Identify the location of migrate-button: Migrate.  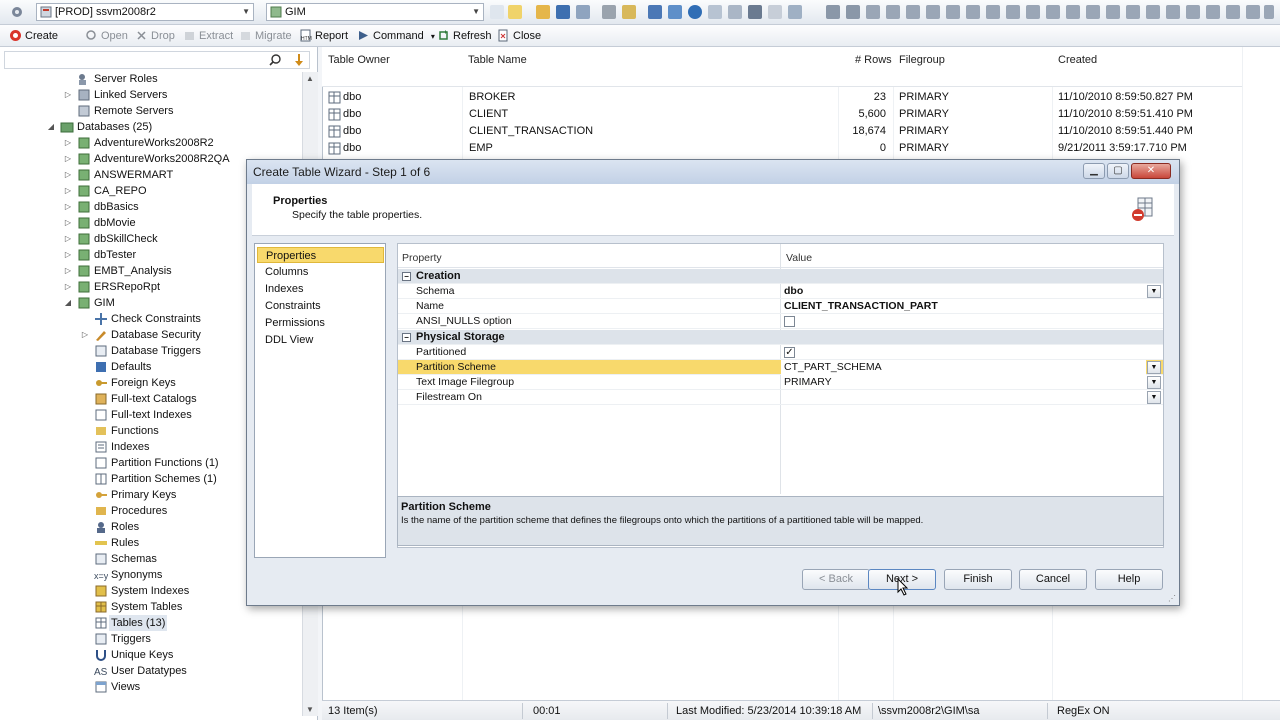
(265, 36).